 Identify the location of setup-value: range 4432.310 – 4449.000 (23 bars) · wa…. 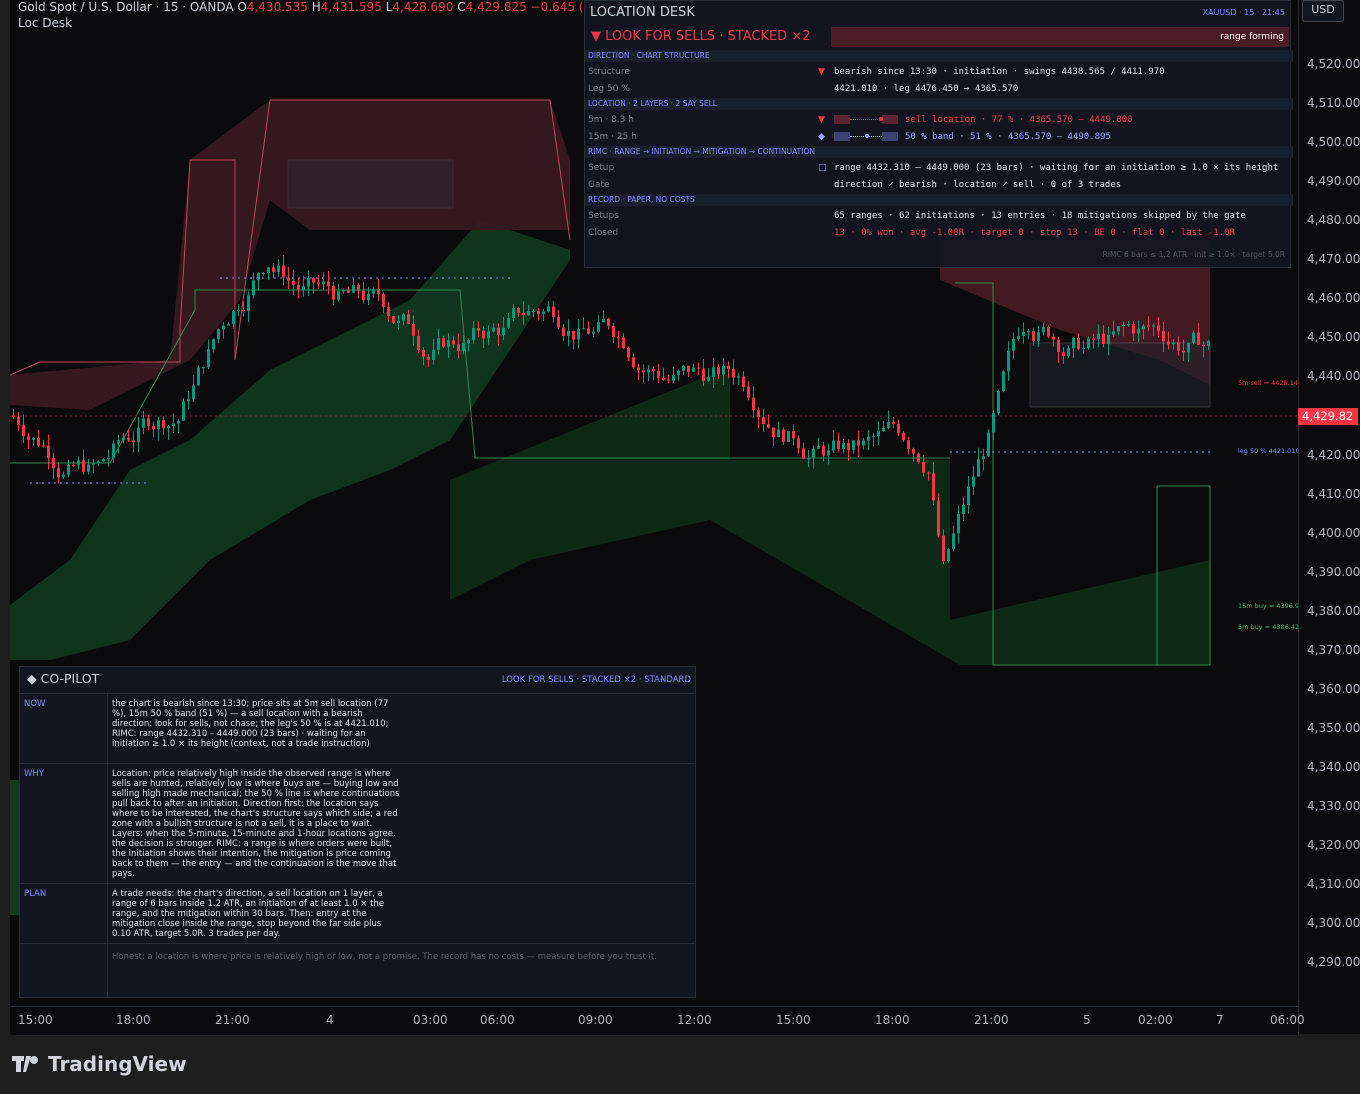
(1056, 168).